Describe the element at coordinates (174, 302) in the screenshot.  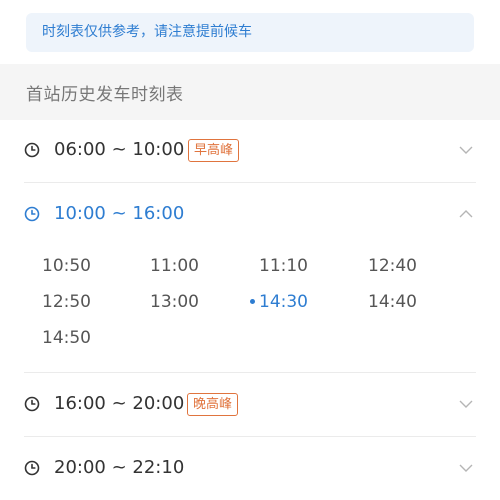
I see `departure-slot: 13:00` at that location.